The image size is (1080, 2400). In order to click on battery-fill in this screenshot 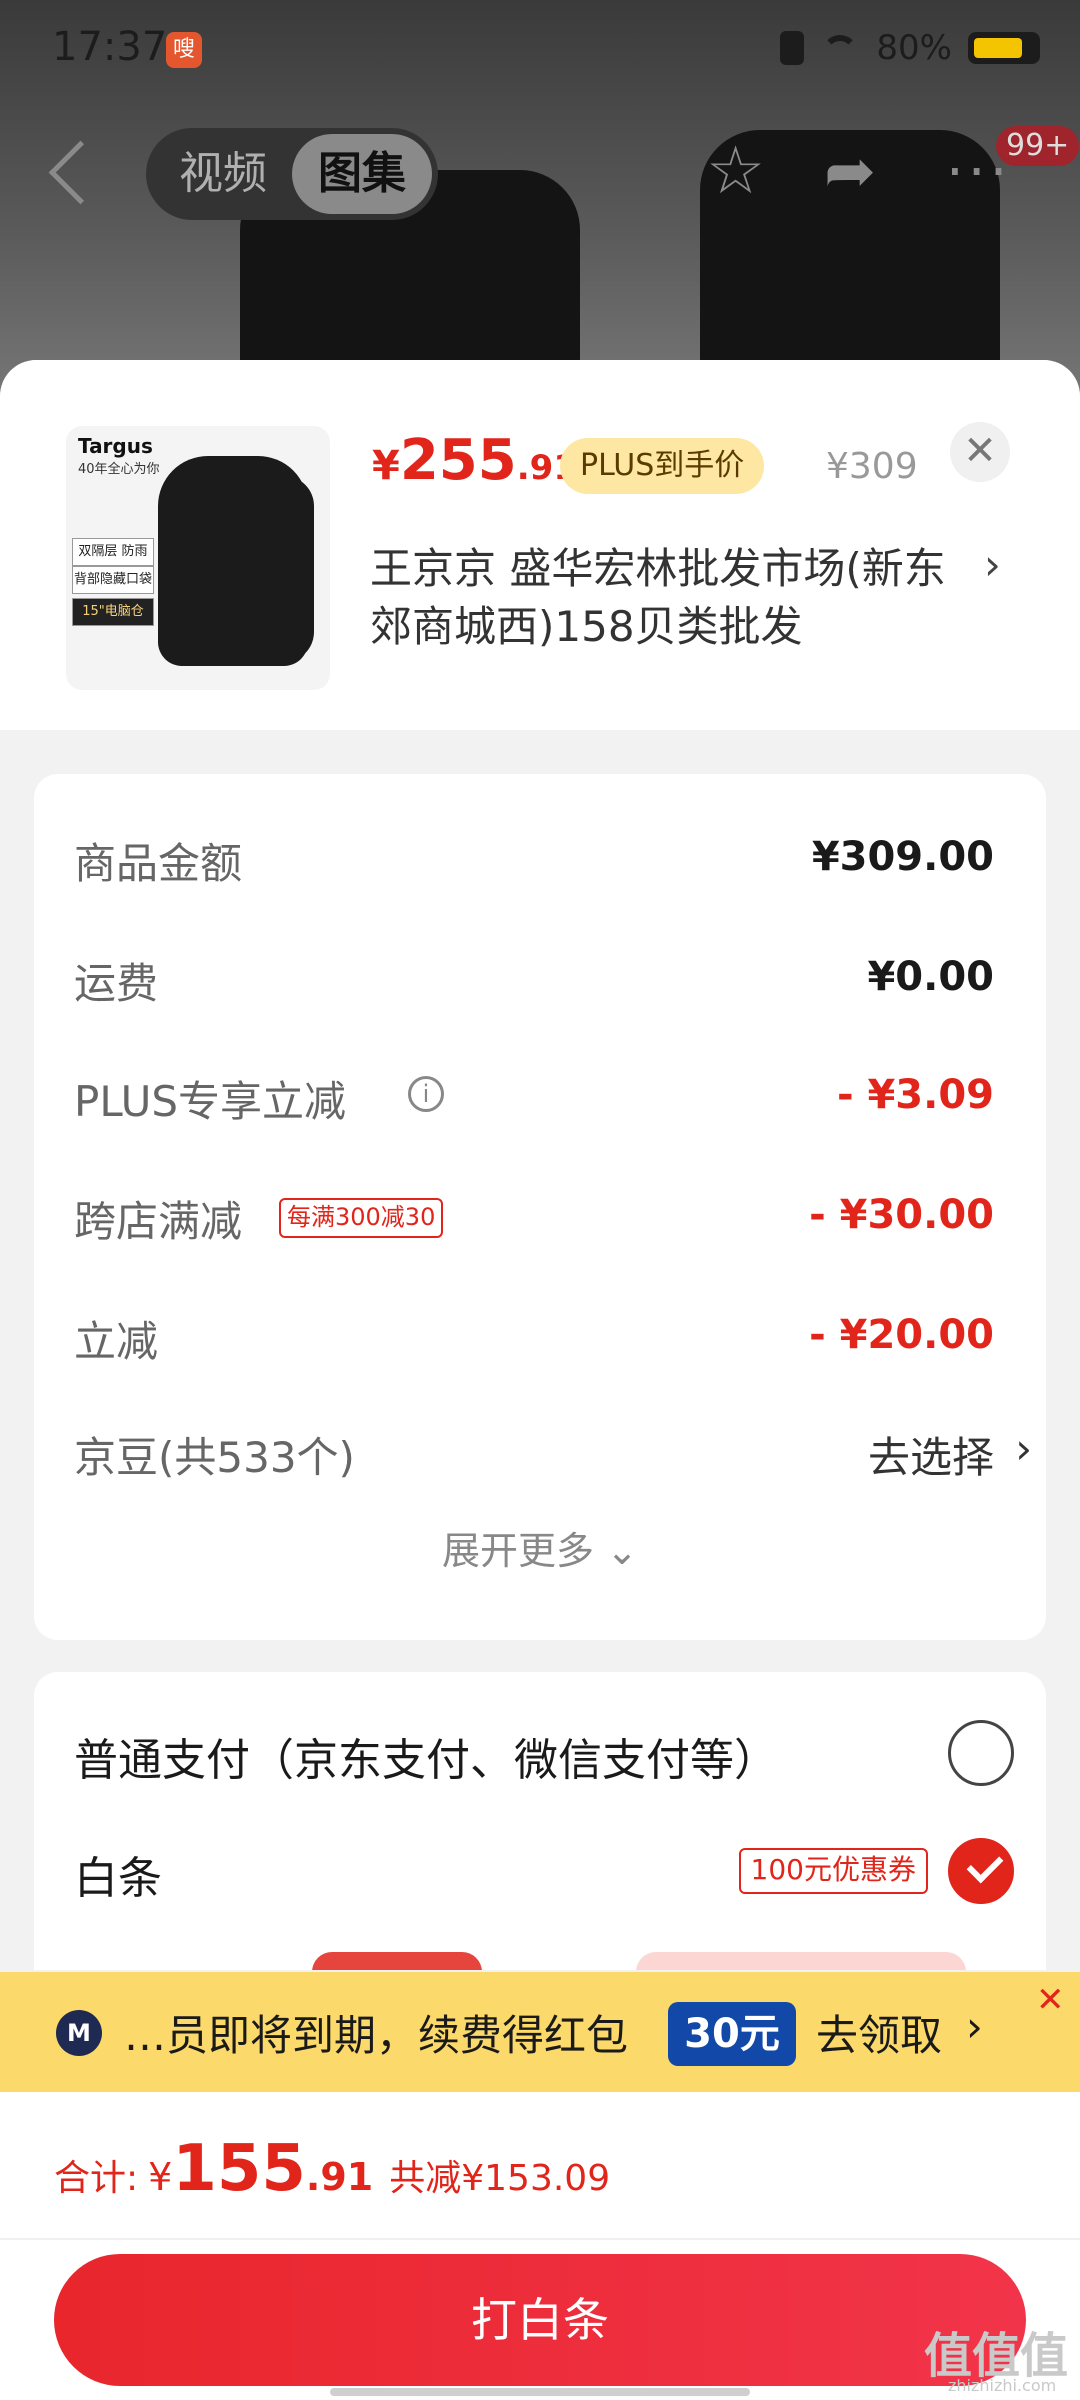, I will do `click(998, 48)`.